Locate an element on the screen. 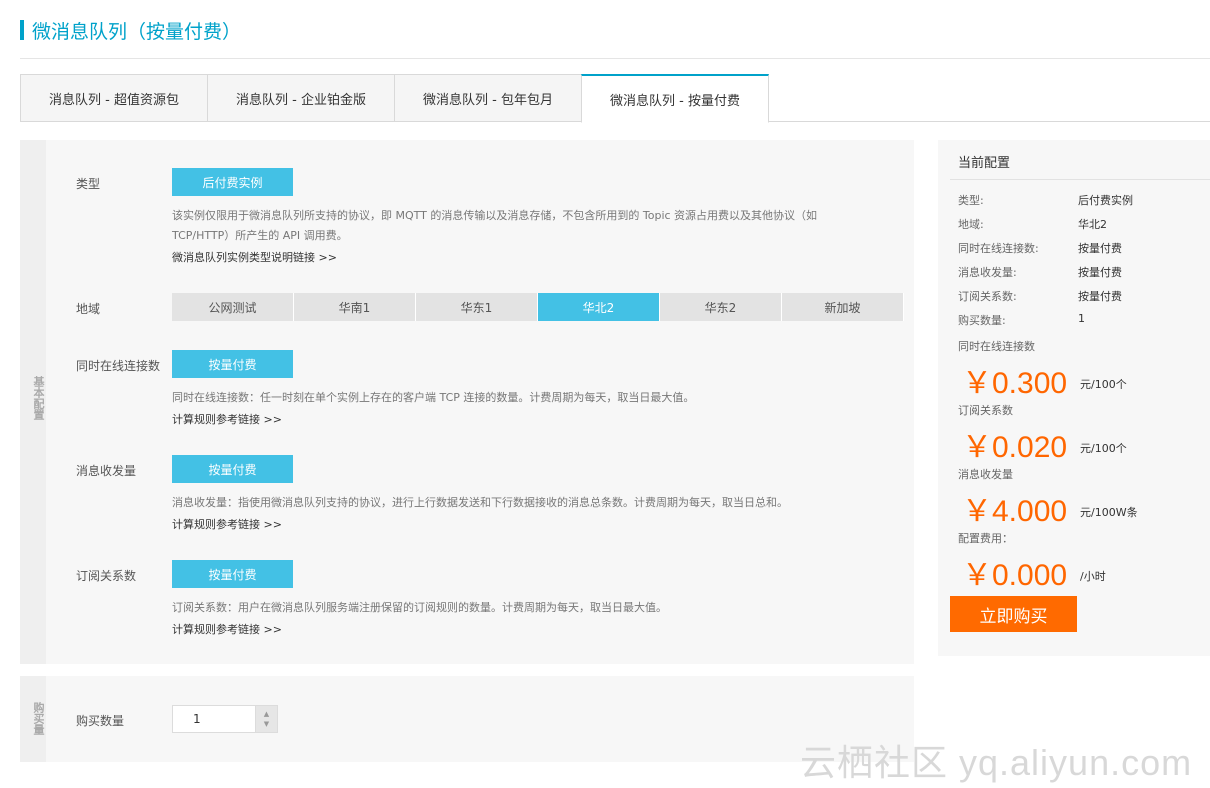 This screenshot has height=788, width=1210. type-doc-link: 微消息队列实例类型说明链接 >> is located at coordinates (254, 257).